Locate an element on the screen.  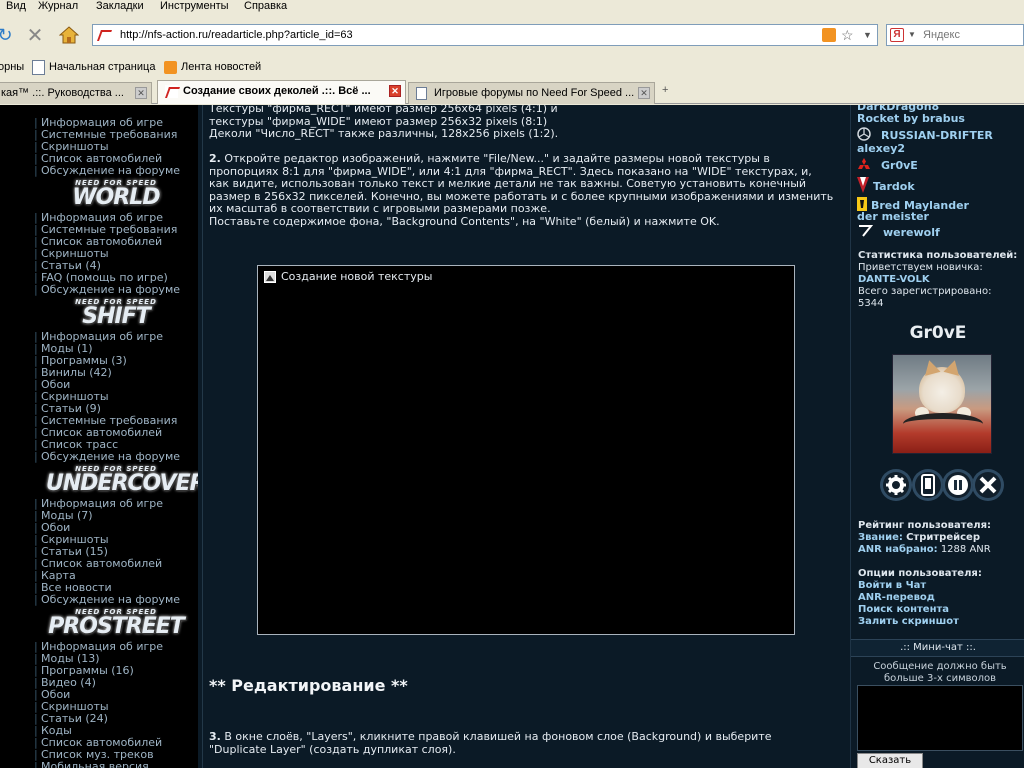
bookmark-news-feed: Лента новостей is located at coordinates (212, 67).